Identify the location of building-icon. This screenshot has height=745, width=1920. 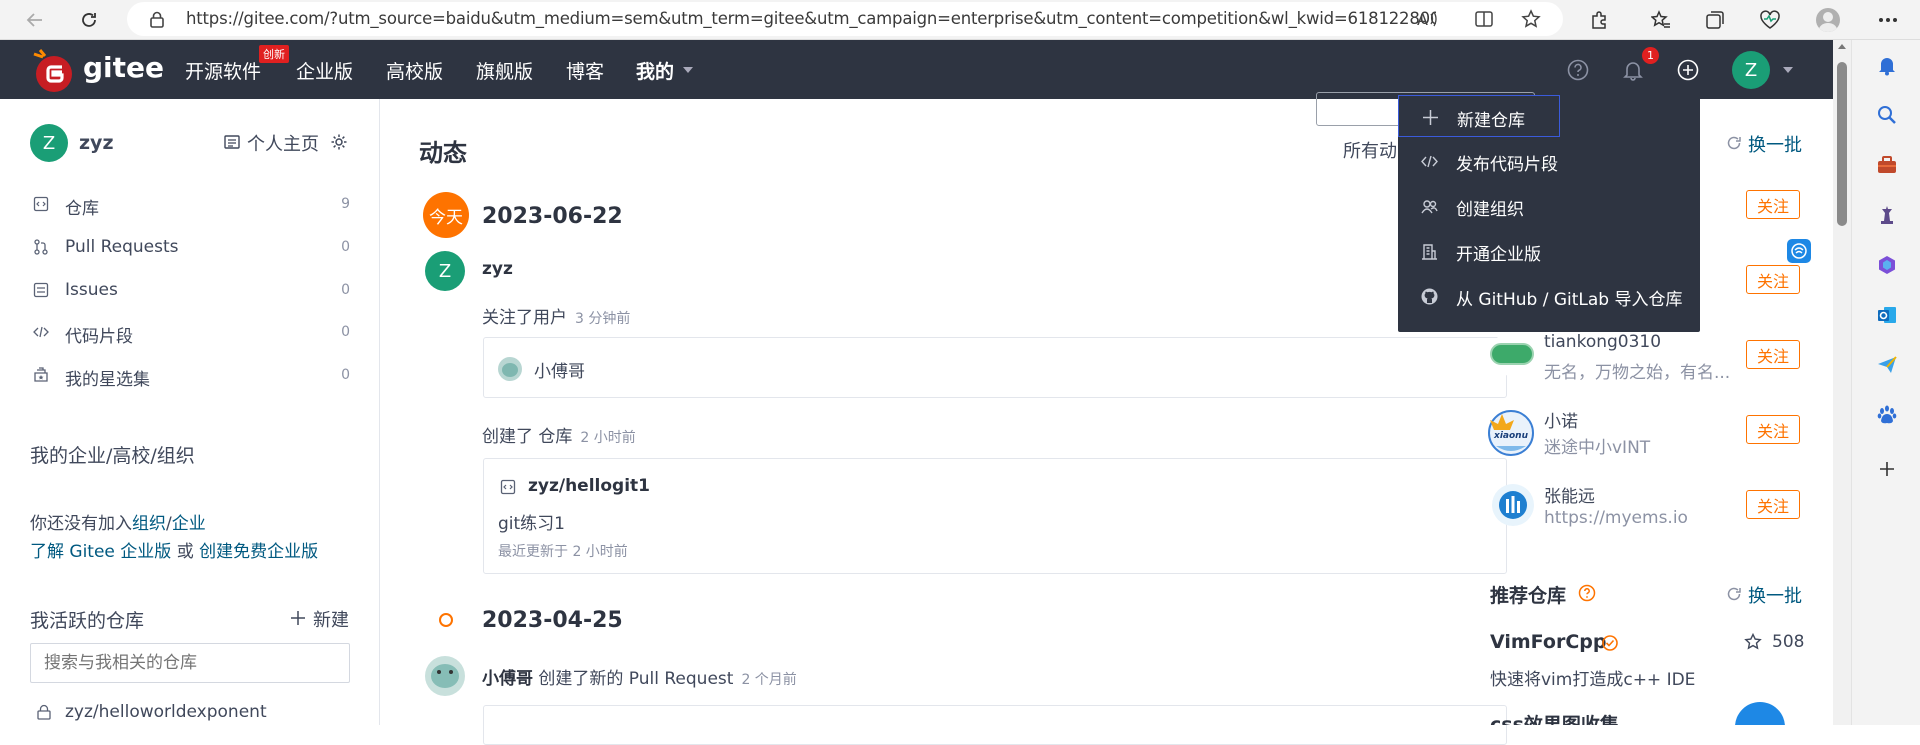
(1429, 251).